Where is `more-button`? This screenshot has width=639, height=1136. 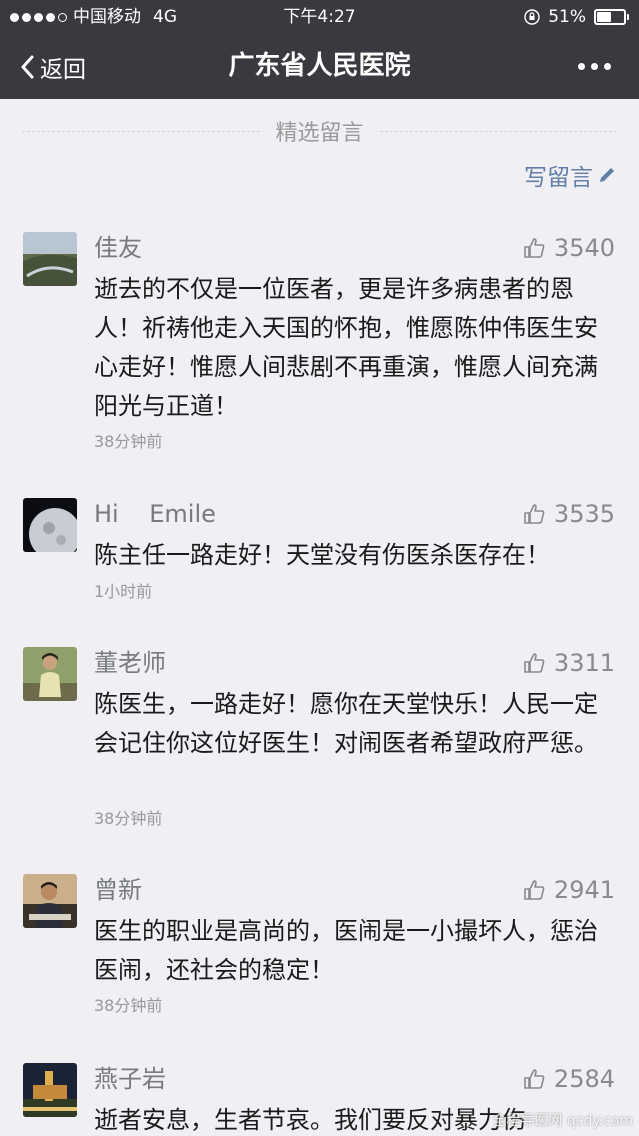
more-button is located at coordinates (594, 66).